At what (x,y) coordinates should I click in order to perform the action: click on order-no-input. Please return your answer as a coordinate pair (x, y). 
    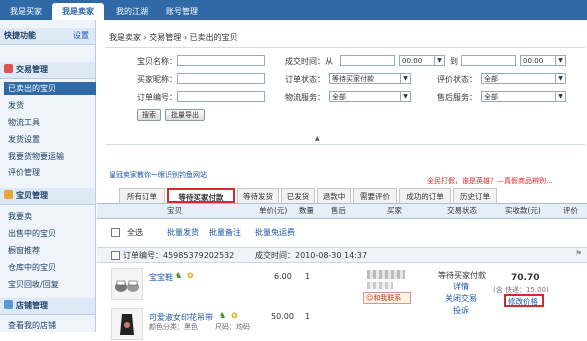
    Looking at the image, I should click on (221, 96).